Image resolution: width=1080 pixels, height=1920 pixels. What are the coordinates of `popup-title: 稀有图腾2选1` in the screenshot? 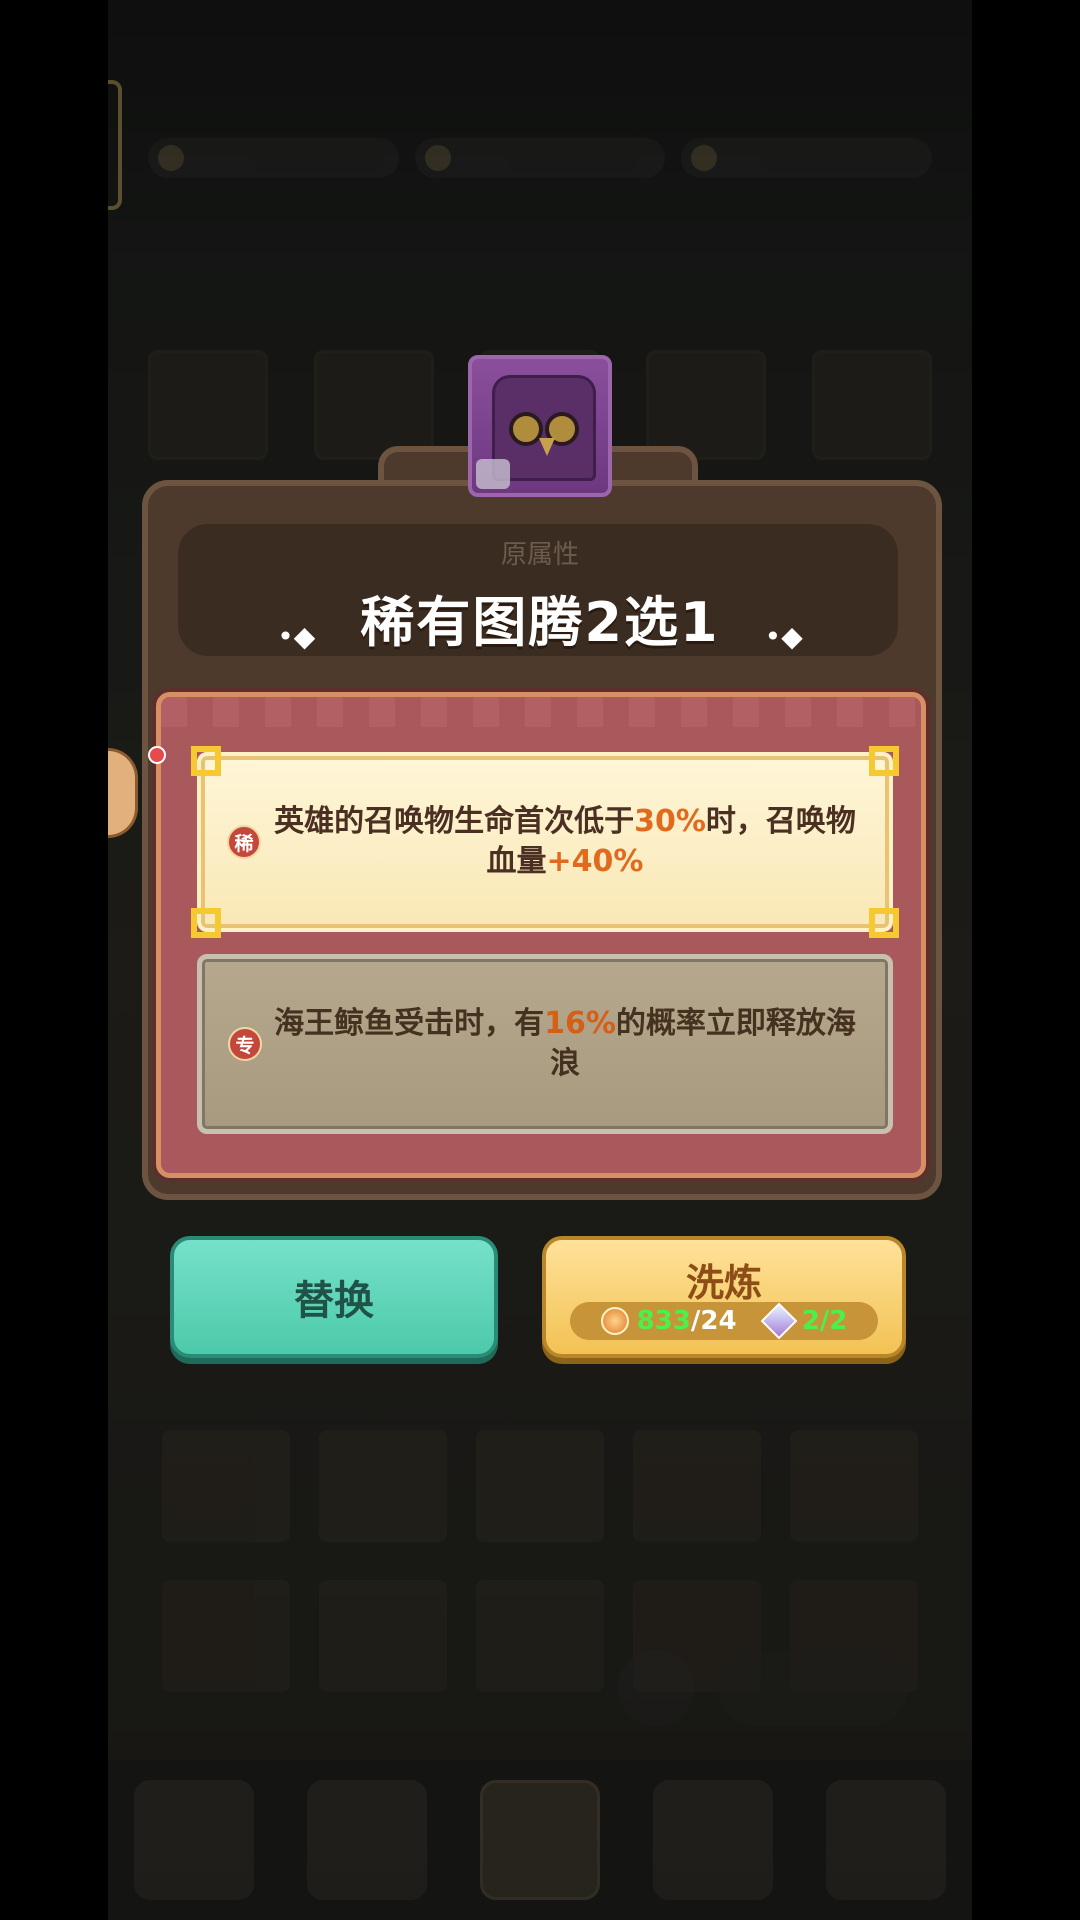 It's located at (540, 622).